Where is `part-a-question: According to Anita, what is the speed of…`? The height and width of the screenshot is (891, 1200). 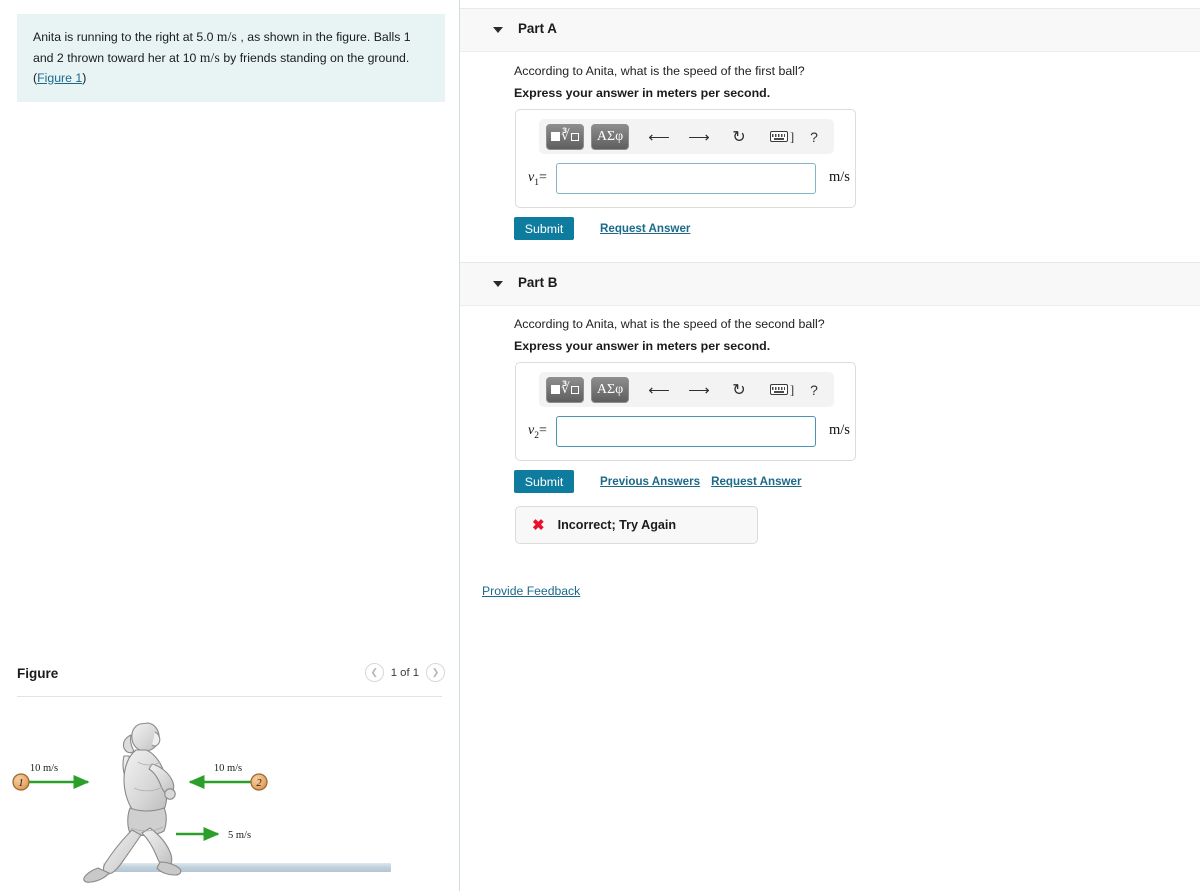 part-a-question: According to Anita, what is the speed of… is located at coordinates (659, 71).